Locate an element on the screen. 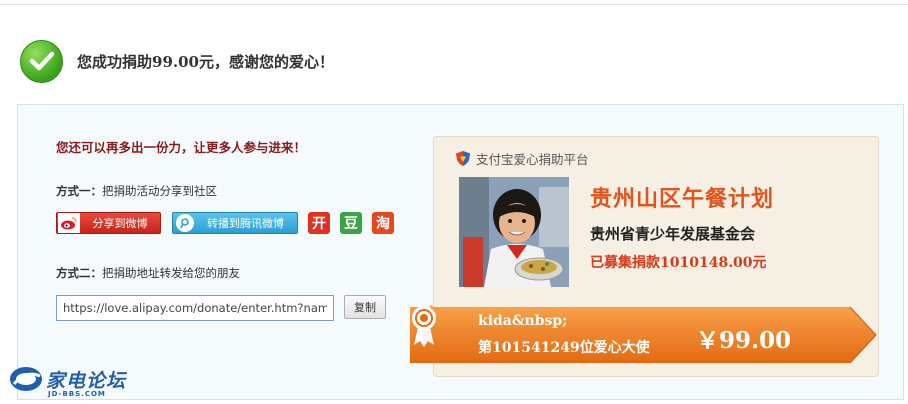 The width and height of the screenshot is (908, 404). success-banner: 您成功捐助99.00元，感谢您的爱心！ is located at coordinates (177, 61).